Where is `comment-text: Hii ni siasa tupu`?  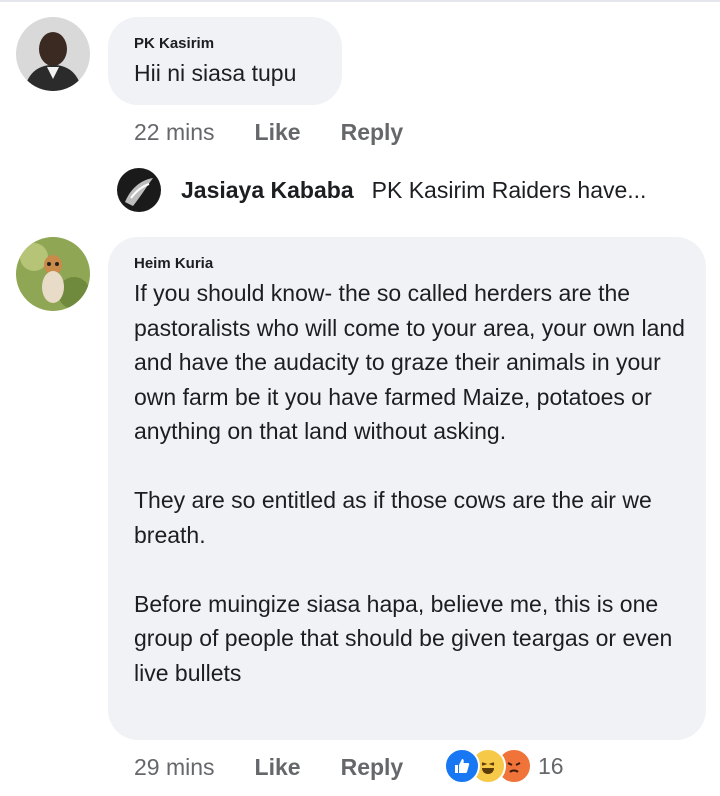 comment-text: Hii ni siasa tupu is located at coordinates (215, 73).